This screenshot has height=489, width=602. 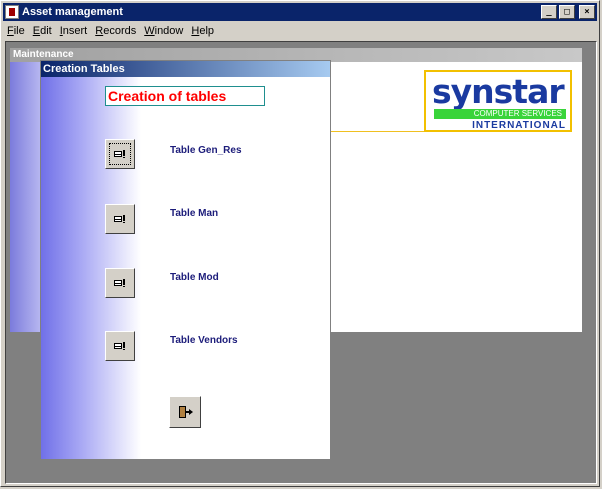 I want to click on table-man-button, so click(x=120, y=219).